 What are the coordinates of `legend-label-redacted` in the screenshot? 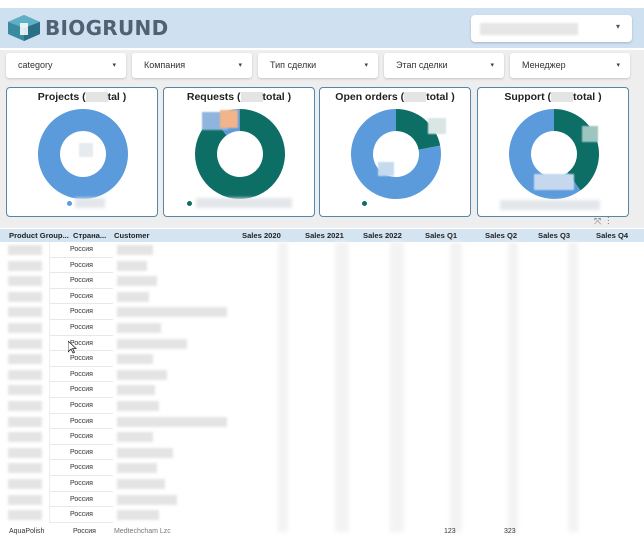 It's located at (550, 205).